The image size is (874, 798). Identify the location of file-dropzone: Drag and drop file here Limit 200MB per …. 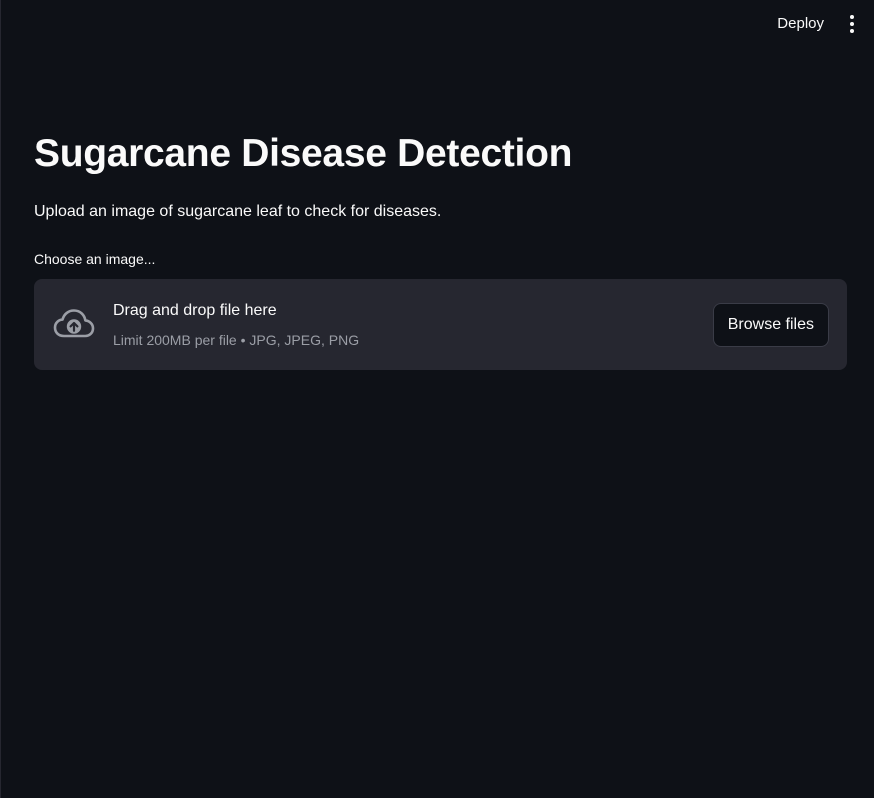
(440, 324).